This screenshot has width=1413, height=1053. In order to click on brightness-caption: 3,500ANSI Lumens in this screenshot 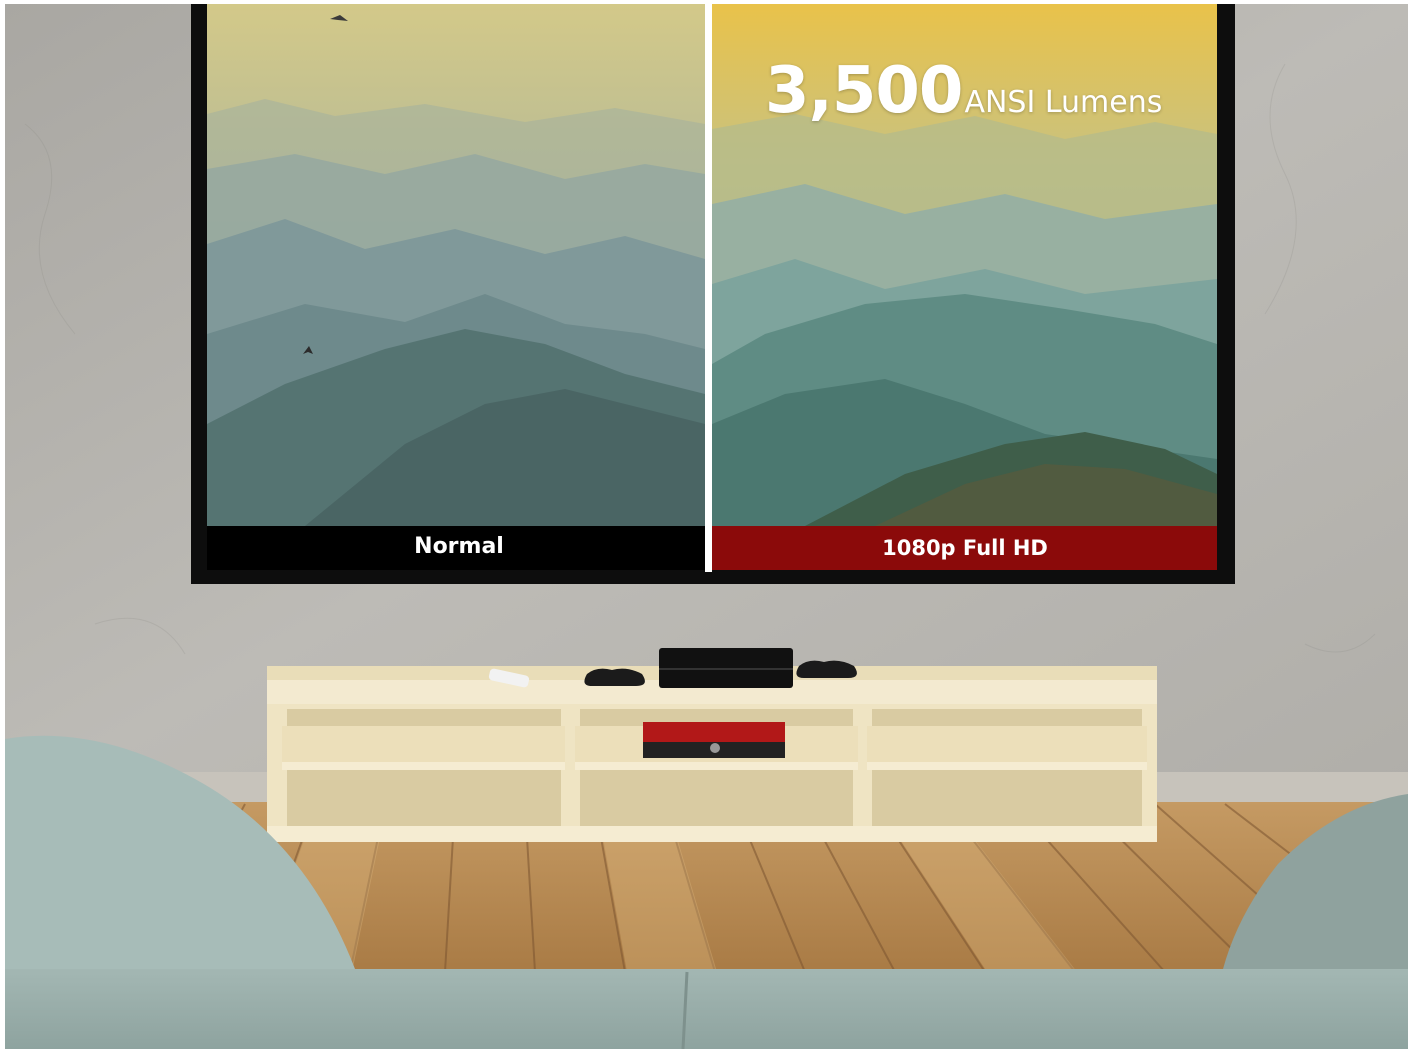, I will do `click(963, 91)`.